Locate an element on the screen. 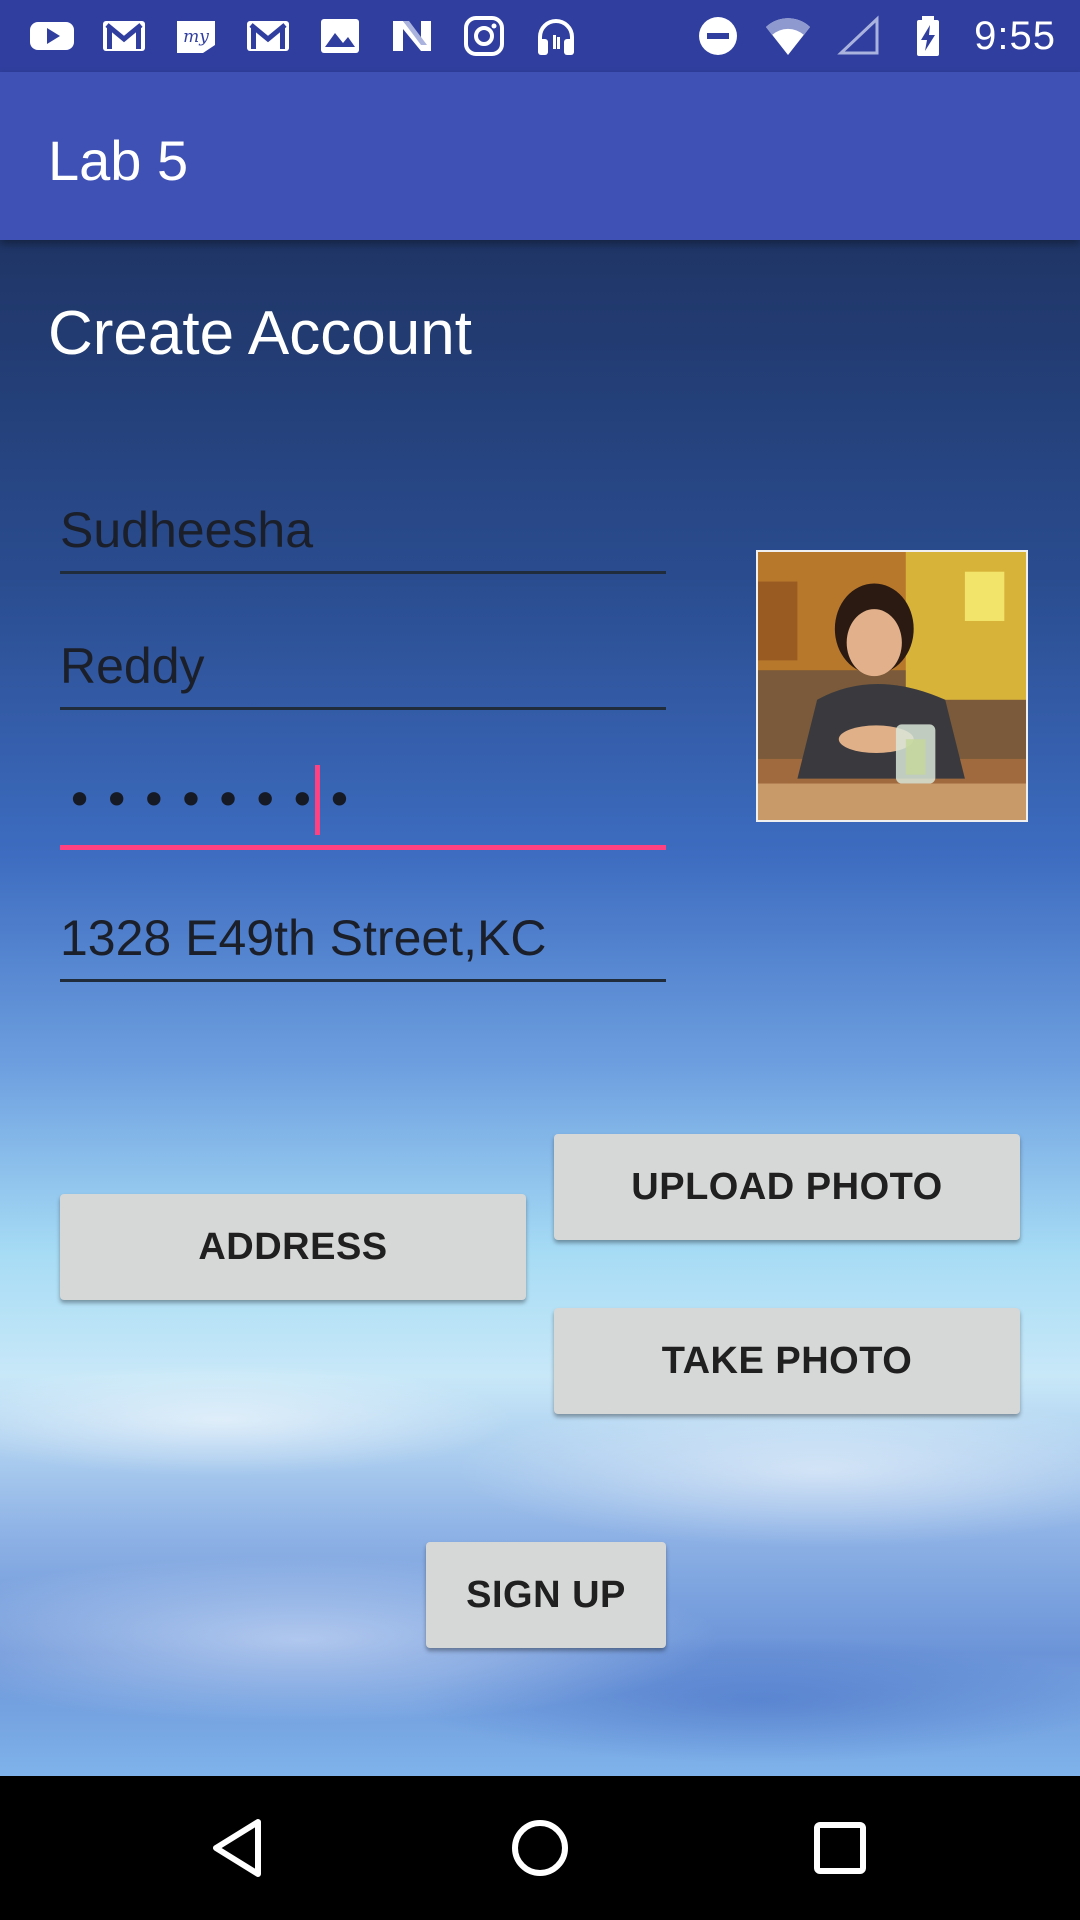  back-icon is located at coordinates (240, 1848).